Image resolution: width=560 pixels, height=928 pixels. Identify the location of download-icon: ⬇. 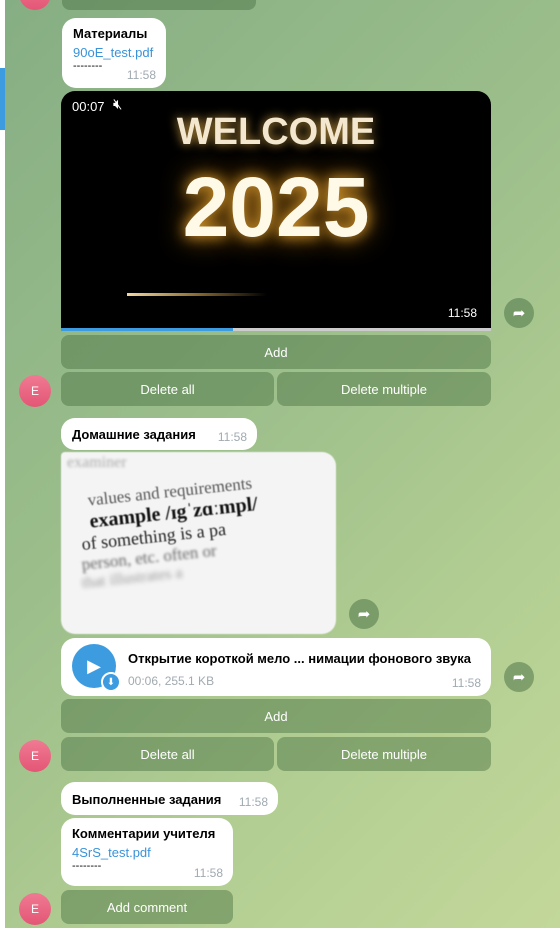
(111, 682).